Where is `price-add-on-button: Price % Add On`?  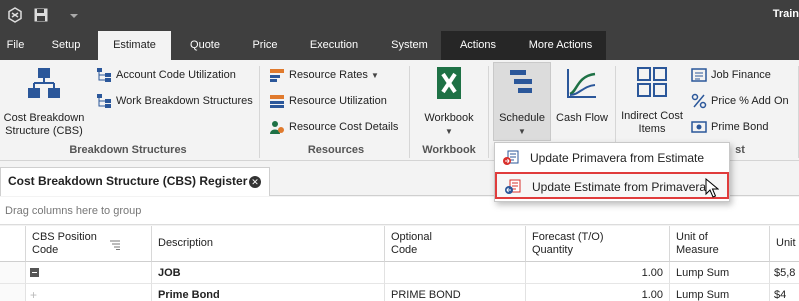 price-add-on-button: Price % Add On is located at coordinates (740, 101).